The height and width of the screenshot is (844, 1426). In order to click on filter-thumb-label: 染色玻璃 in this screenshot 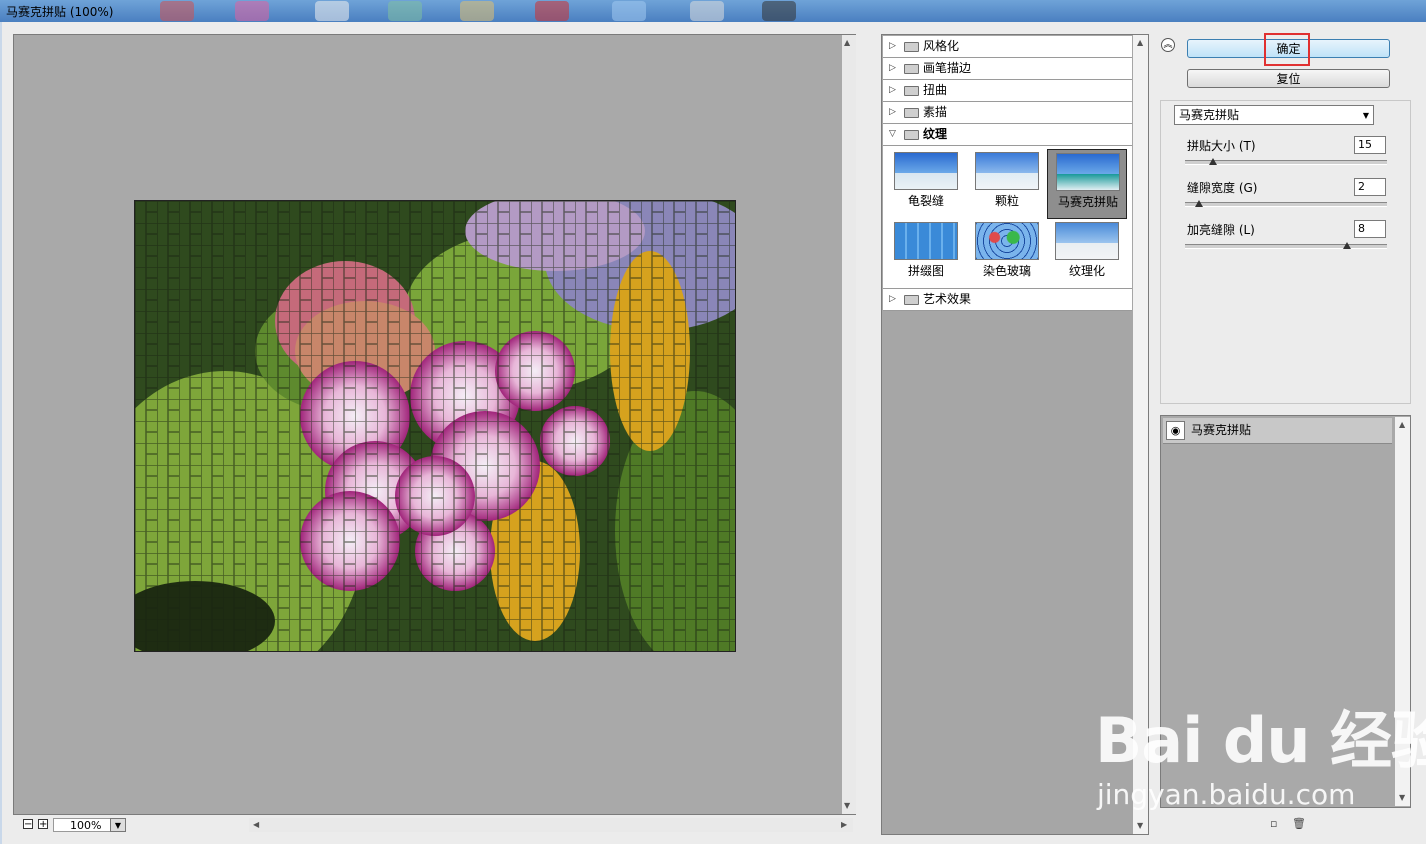, I will do `click(1006, 271)`.